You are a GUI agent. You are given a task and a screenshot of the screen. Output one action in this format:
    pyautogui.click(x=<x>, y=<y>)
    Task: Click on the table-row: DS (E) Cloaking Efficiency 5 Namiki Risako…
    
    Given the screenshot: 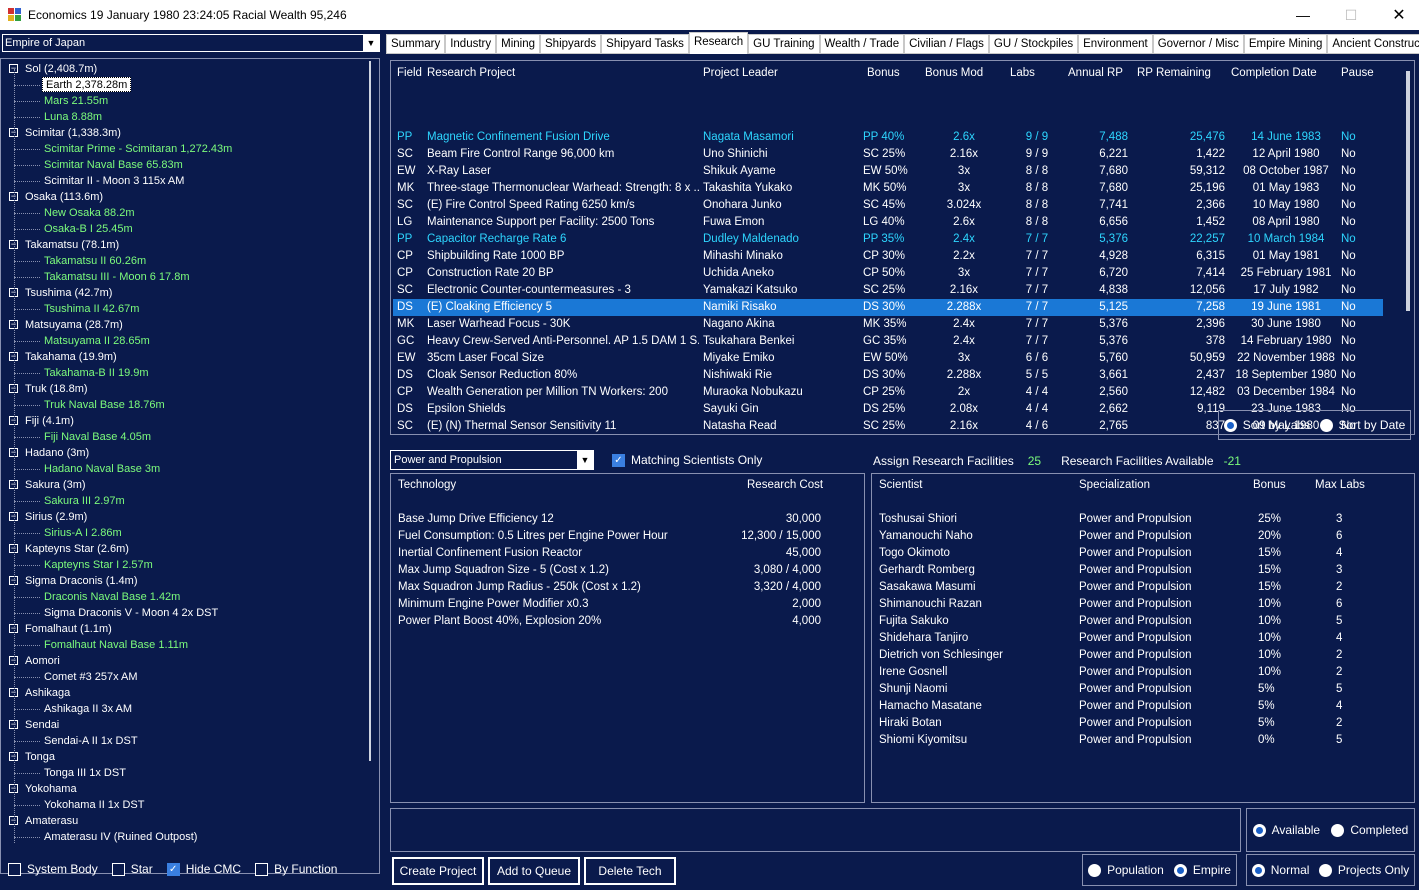 What is the action you would take?
    pyautogui.click(x=888, y=307)
    